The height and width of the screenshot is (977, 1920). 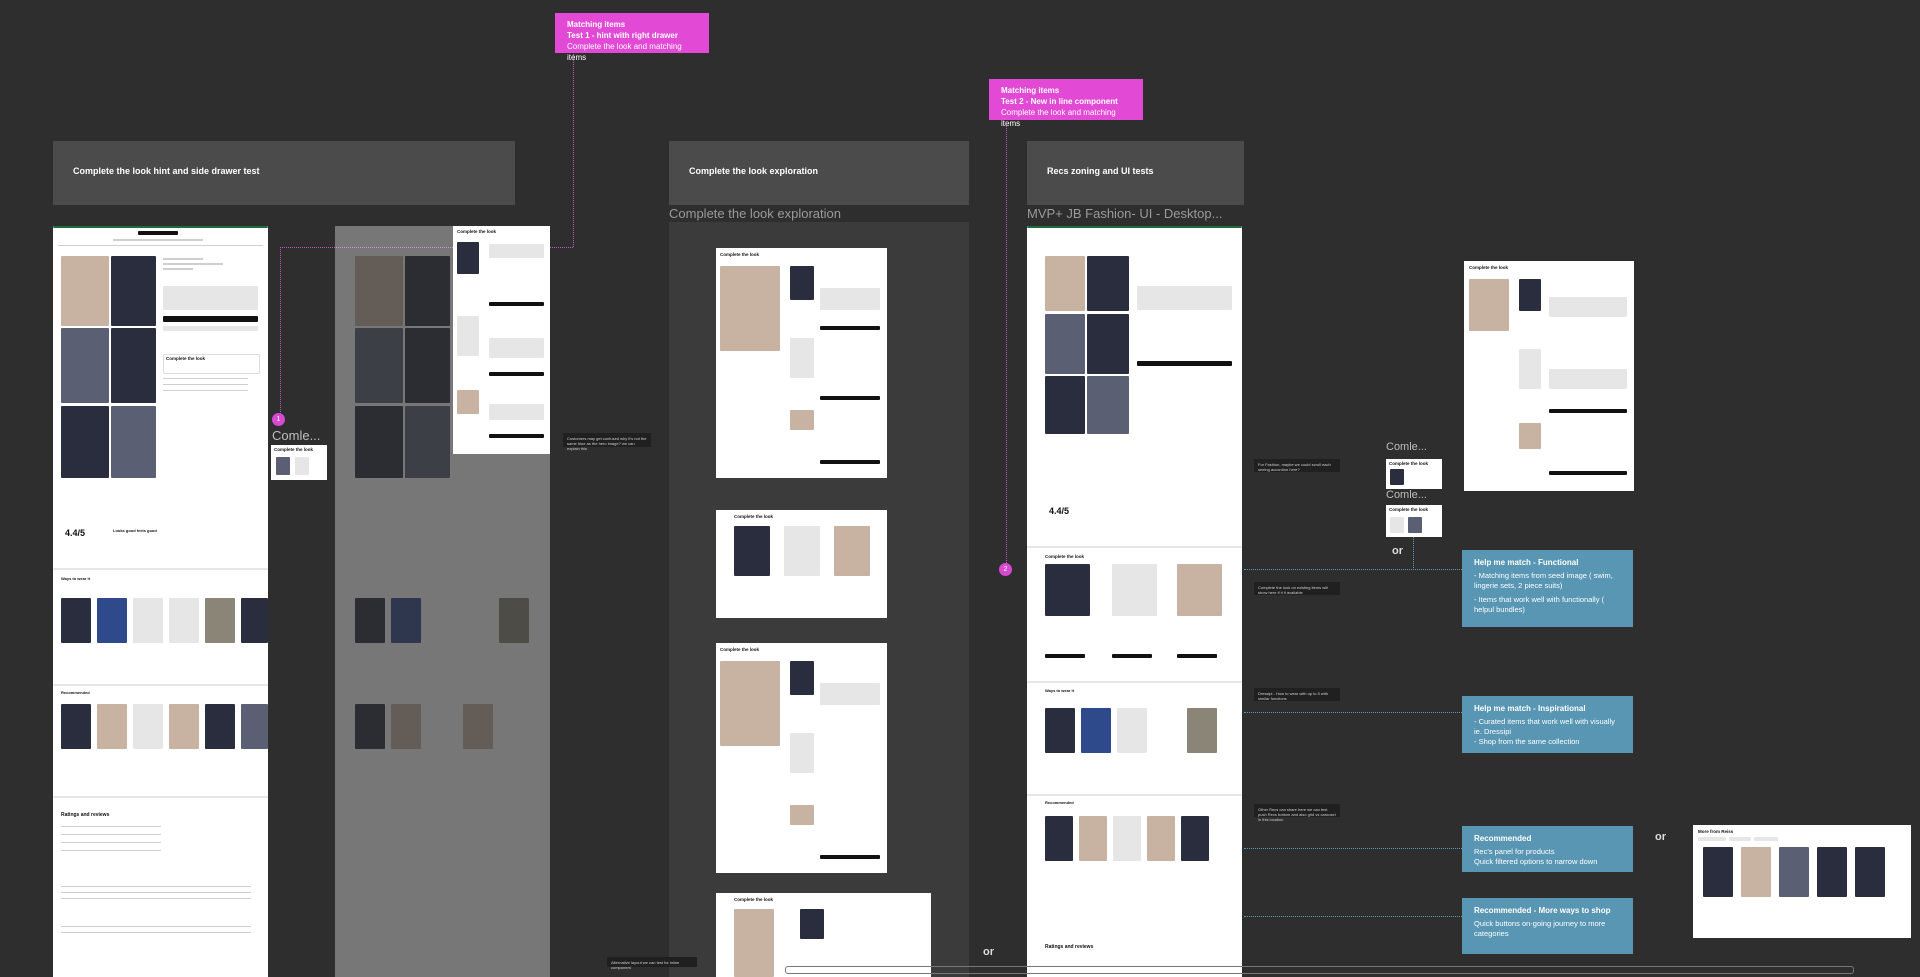 I want to click on drawer-item-image, so click(x=1530, y=295).